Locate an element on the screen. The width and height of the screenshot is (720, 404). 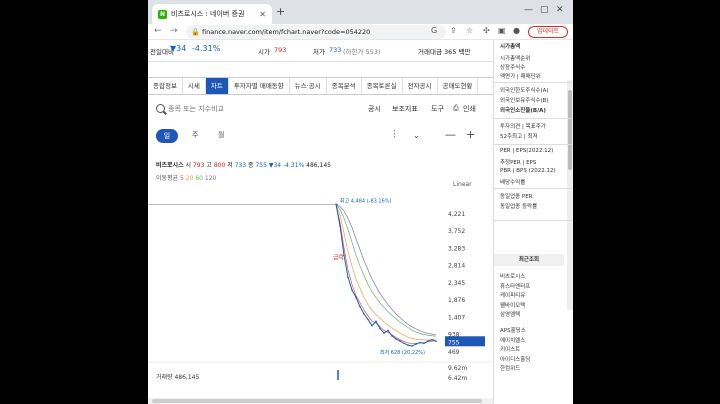
chevron-down-icon: ⌄ is located at coordinates (416, 135).